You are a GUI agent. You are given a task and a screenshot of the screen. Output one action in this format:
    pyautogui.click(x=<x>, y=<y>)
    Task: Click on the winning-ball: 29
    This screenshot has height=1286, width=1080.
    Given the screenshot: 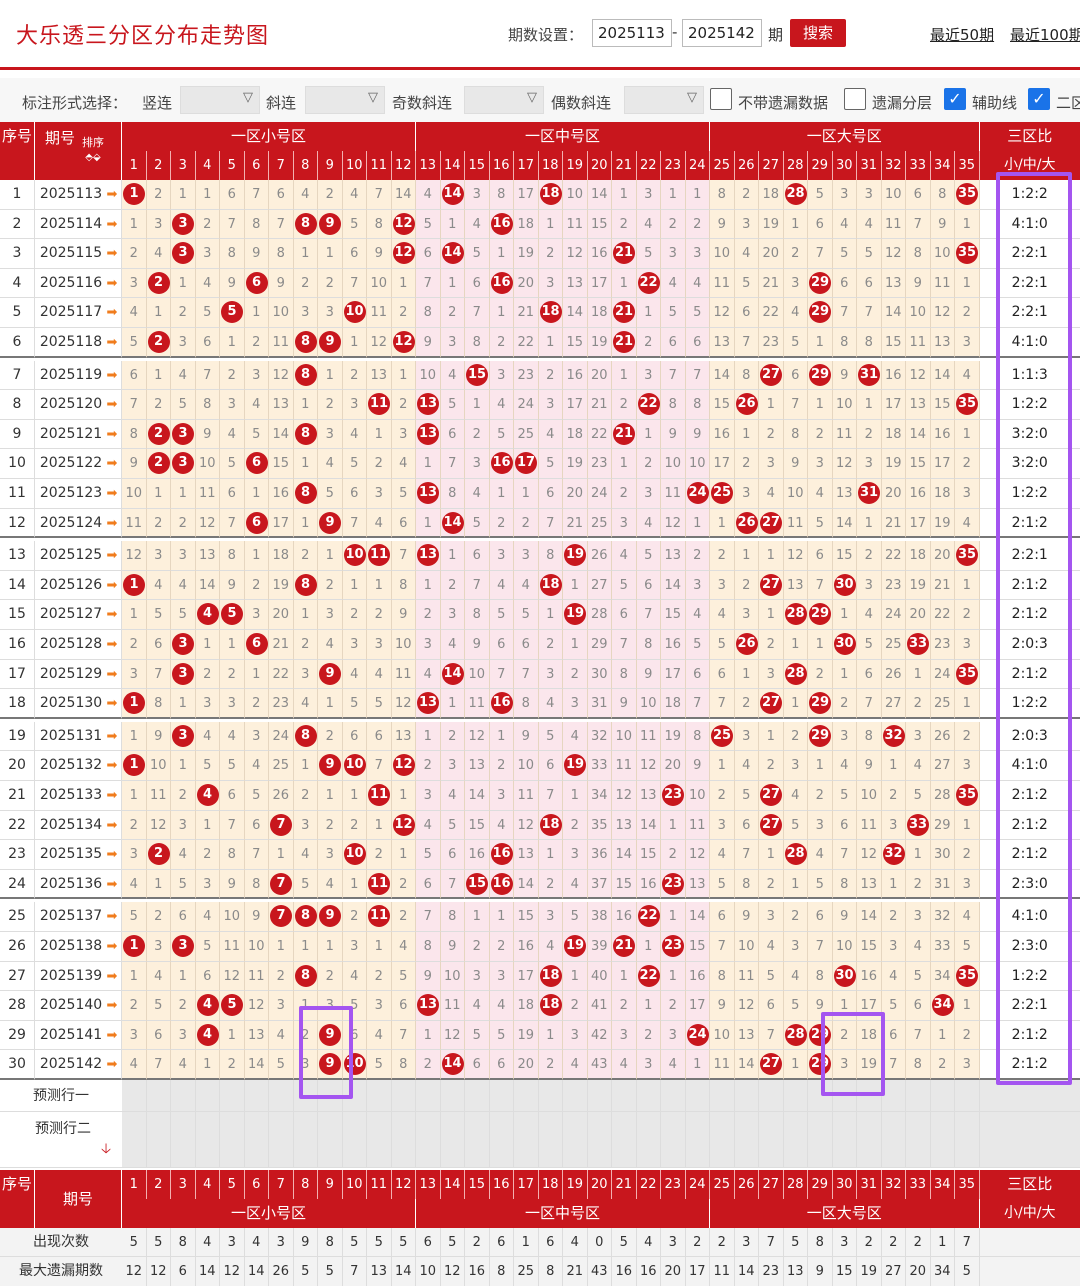 What is the action you would take?
    pyautogui.click(x=820, y=614)
    